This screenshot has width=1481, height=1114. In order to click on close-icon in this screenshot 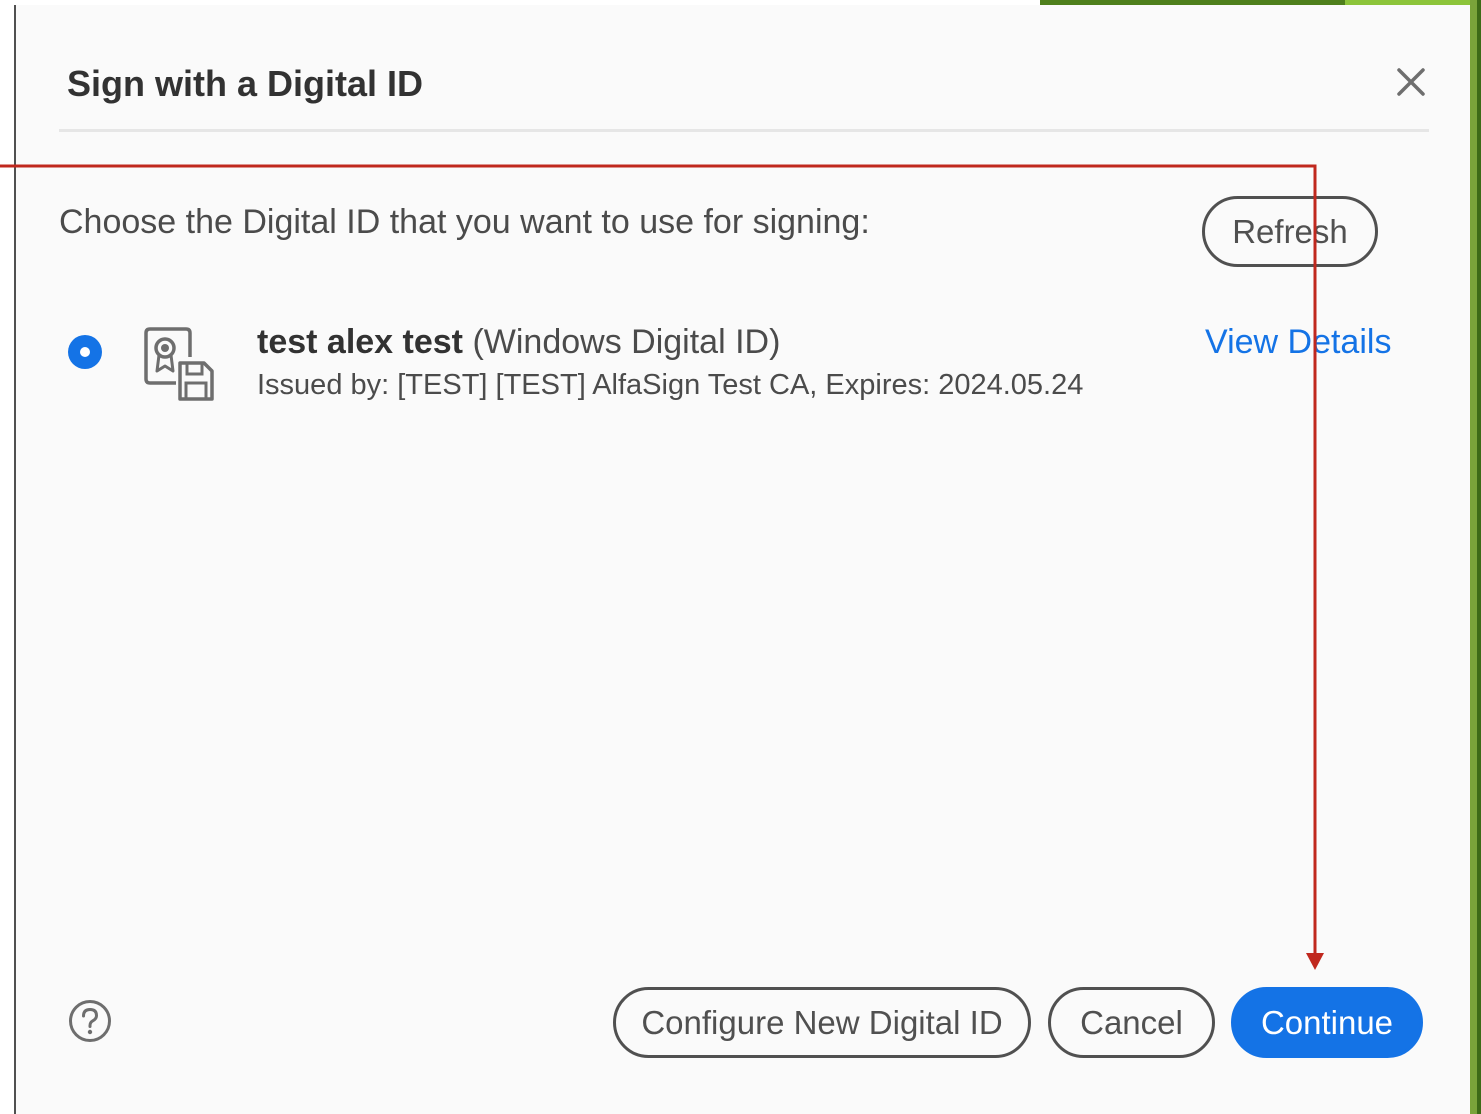, I will do `click(1411, 82)`.